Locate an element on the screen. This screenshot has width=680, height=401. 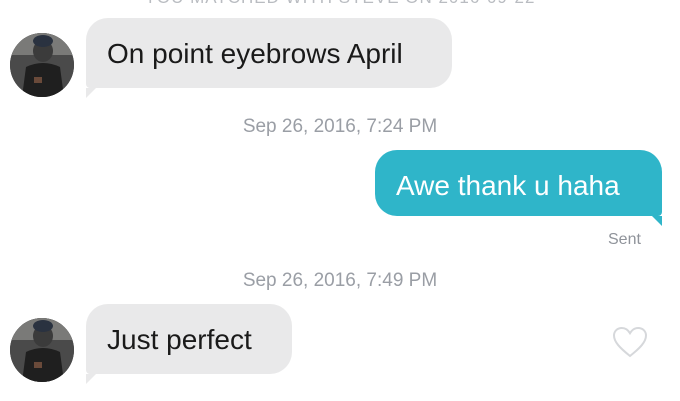
heart-outline-icon is located at coordinates (630, 342).